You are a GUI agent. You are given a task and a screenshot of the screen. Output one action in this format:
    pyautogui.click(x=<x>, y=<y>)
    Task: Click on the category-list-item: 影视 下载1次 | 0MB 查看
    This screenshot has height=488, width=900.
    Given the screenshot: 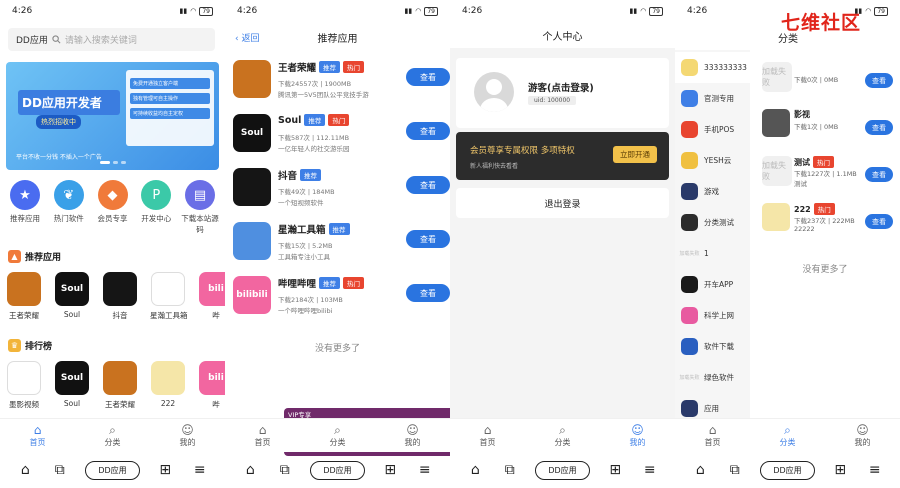 What is the action you would take?
    pyautogui.click(x=827, y=131)
    